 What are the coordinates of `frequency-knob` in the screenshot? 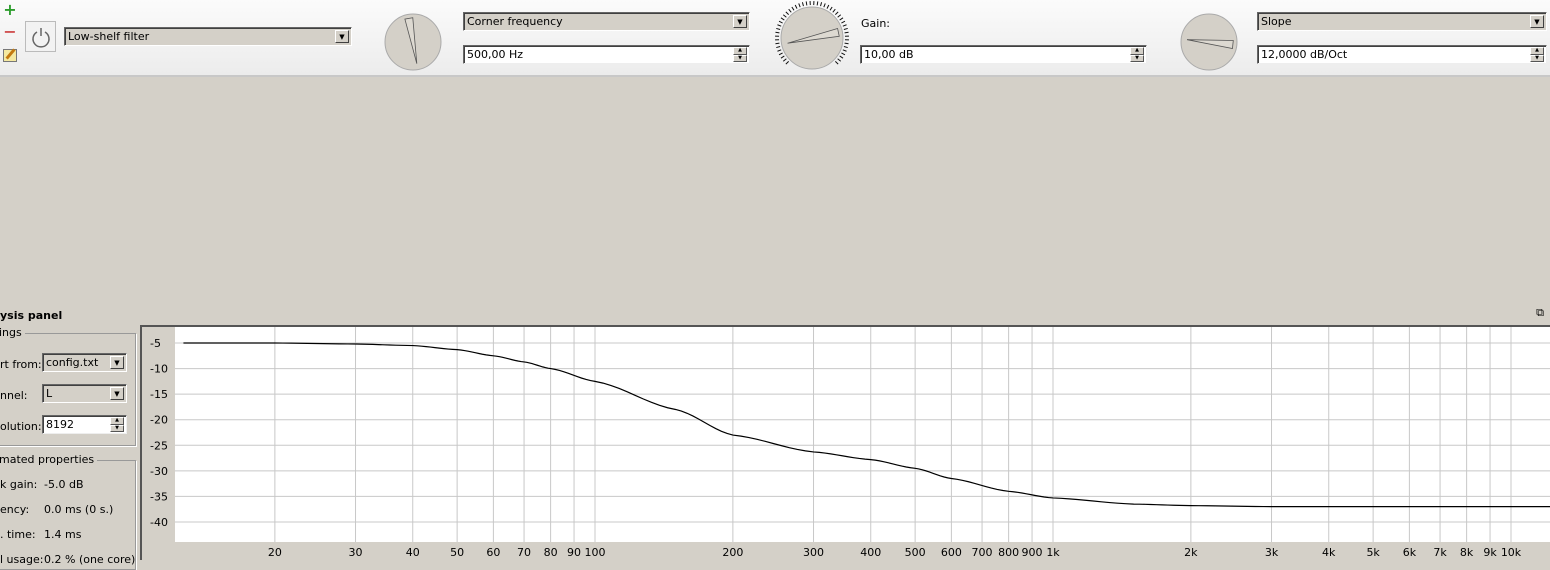 It's located at (413, 42).